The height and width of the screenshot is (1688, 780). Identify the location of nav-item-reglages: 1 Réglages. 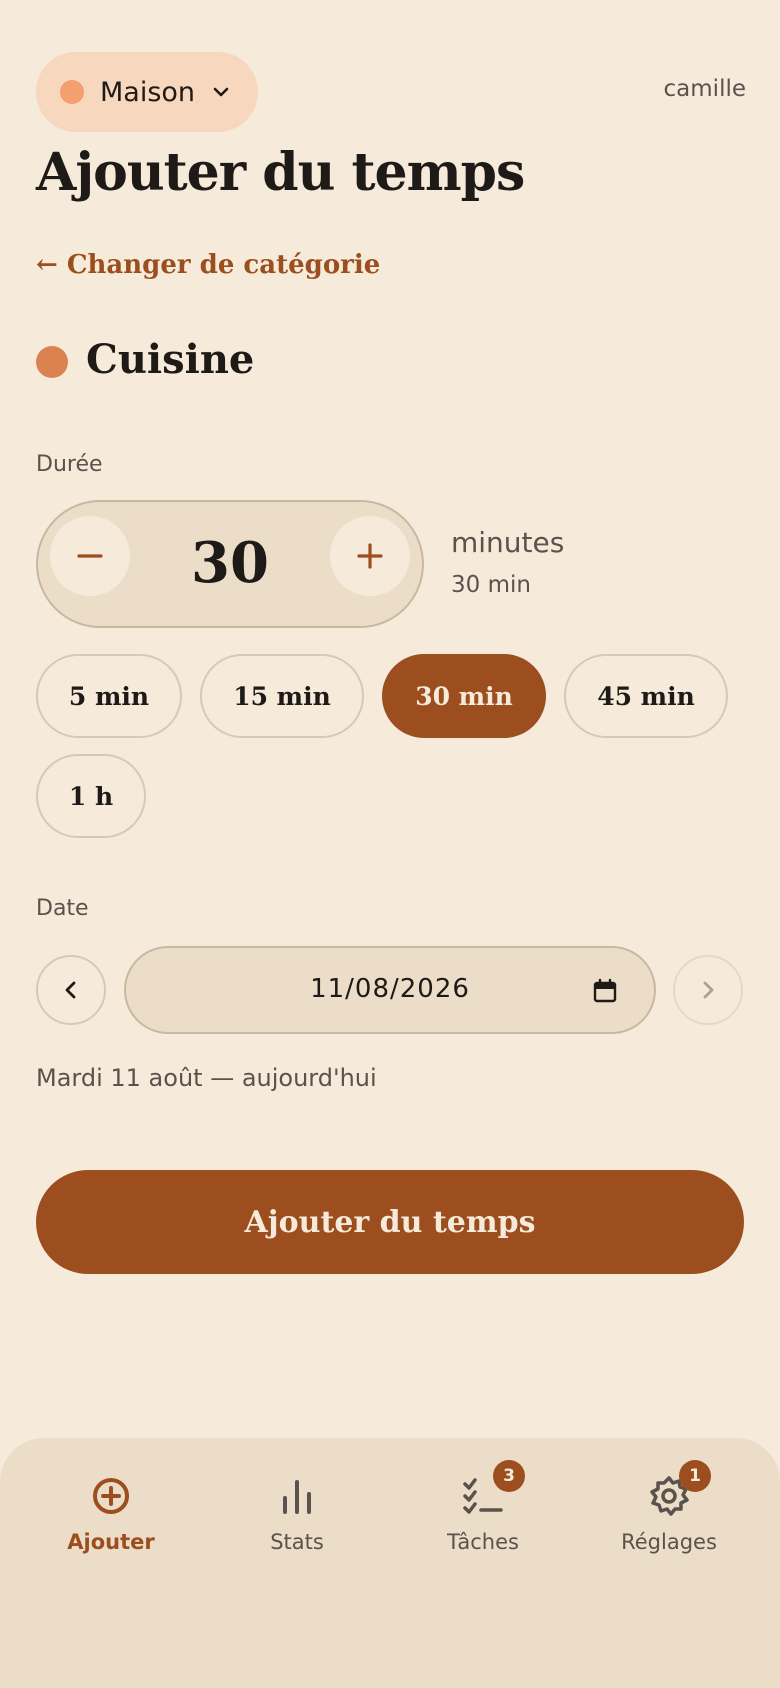
(669, 1507).